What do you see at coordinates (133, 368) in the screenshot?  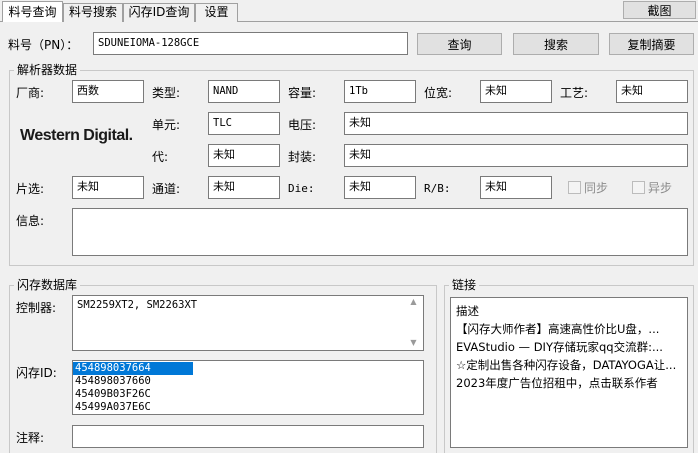 I see `list-item: 454898037664` at bounding box center [133, 368].